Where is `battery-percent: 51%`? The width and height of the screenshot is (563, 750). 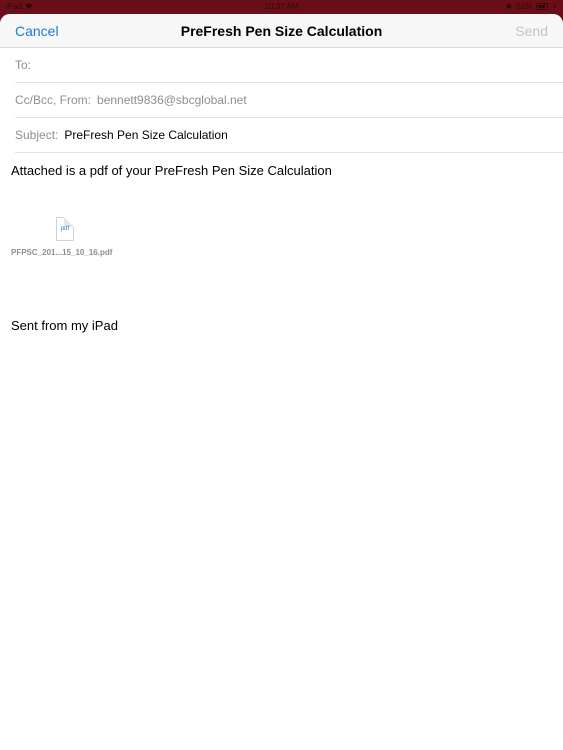
battery-percent: 51% is located at coordinates (524, 6).